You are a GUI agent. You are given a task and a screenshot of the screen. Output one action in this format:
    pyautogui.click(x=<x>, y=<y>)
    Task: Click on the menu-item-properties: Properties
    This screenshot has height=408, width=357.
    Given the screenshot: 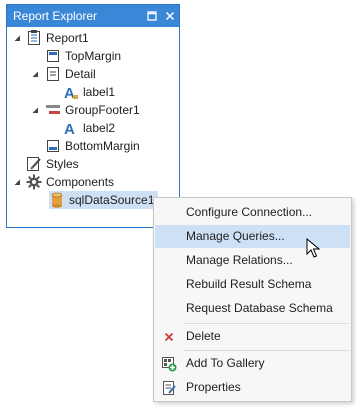 What is the action you would take?
    pyautogui.click(x=252, y=387)
    